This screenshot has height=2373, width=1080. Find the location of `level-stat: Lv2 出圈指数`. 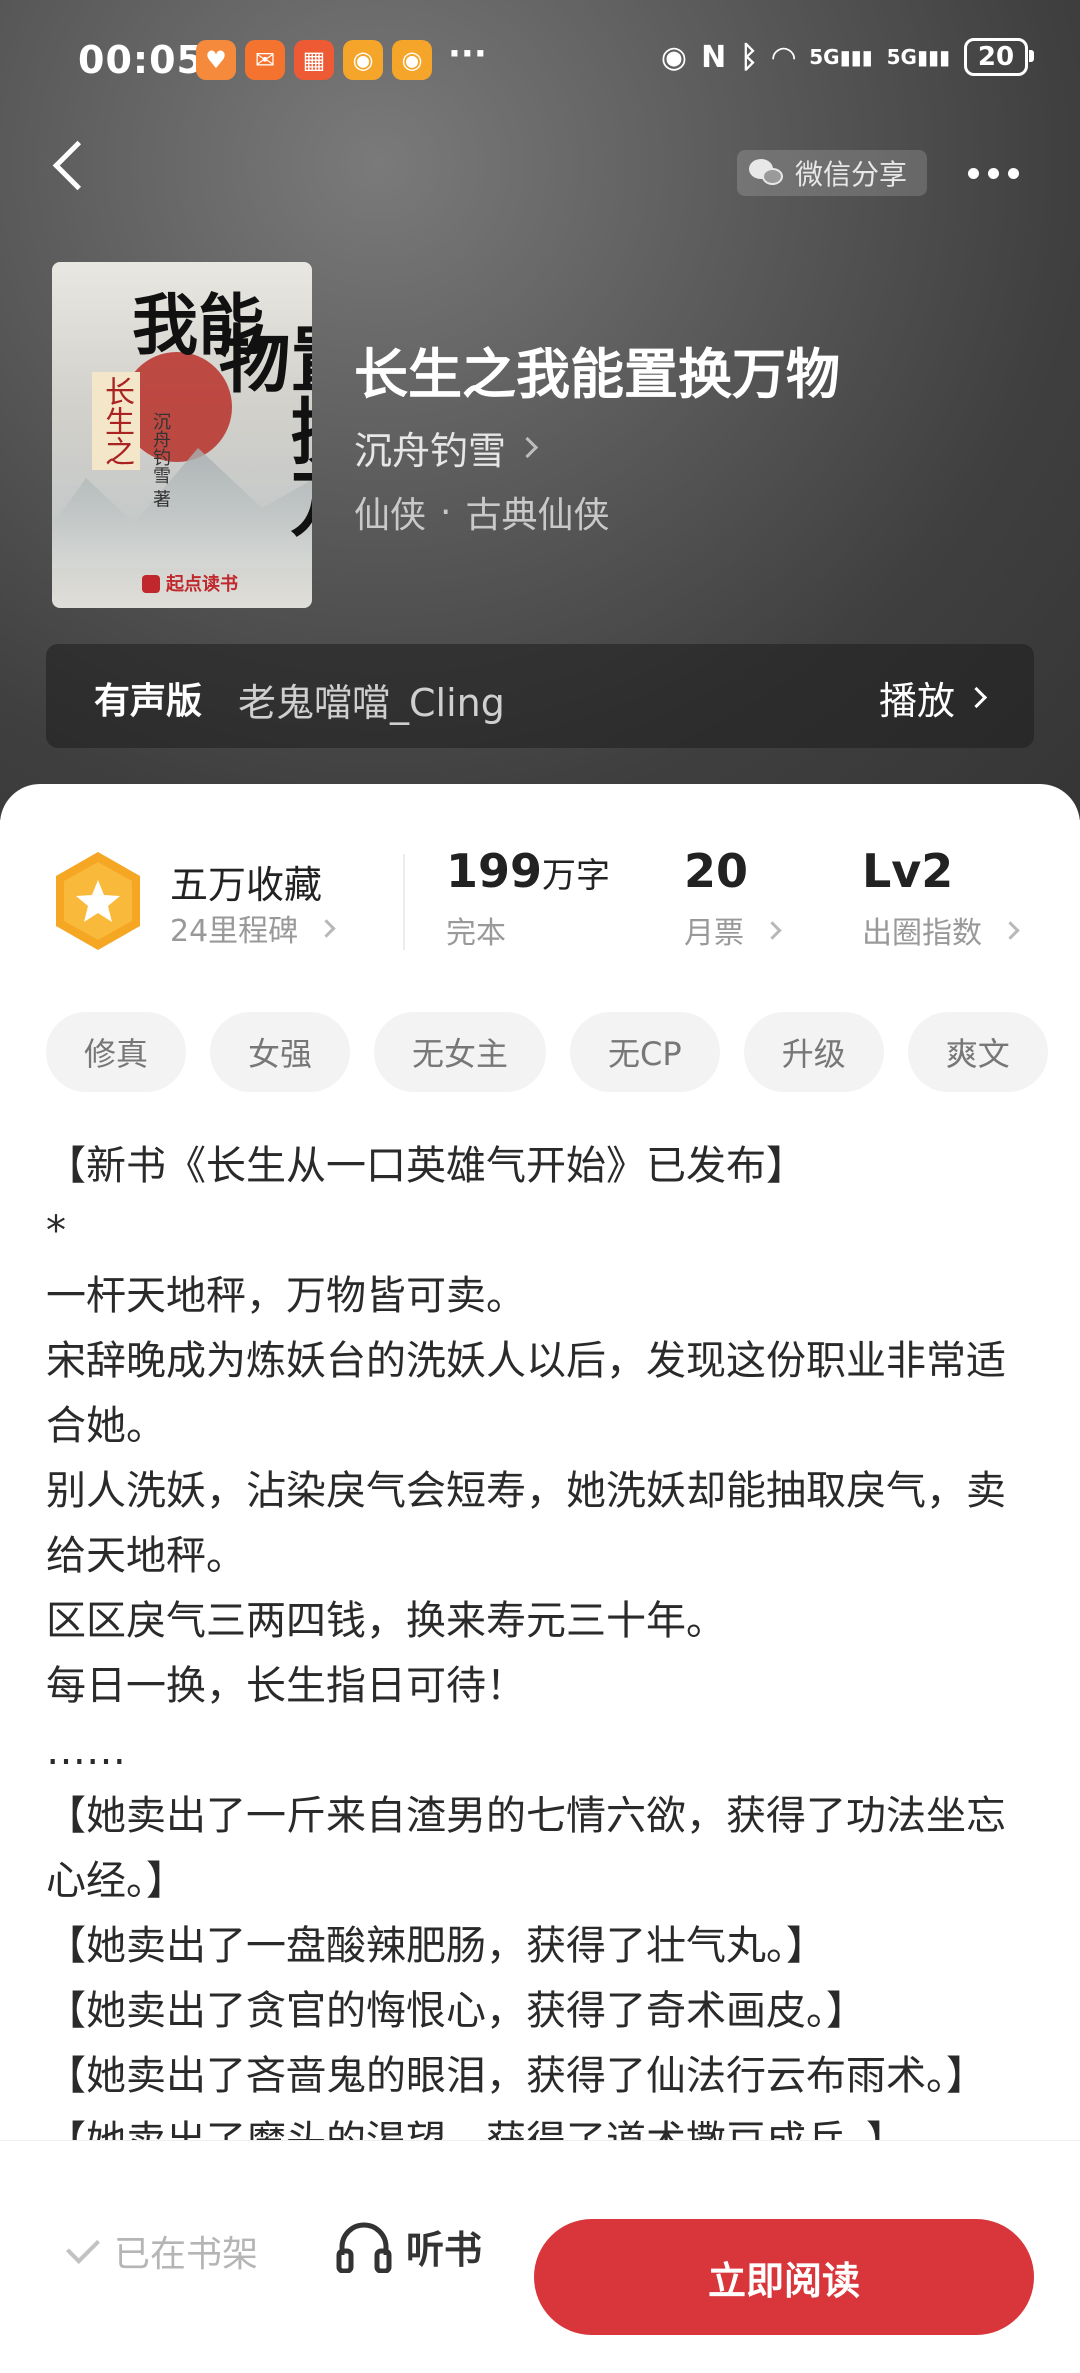

level-stat: Lv2 出圈指数 is located at coordinates (941, 898).